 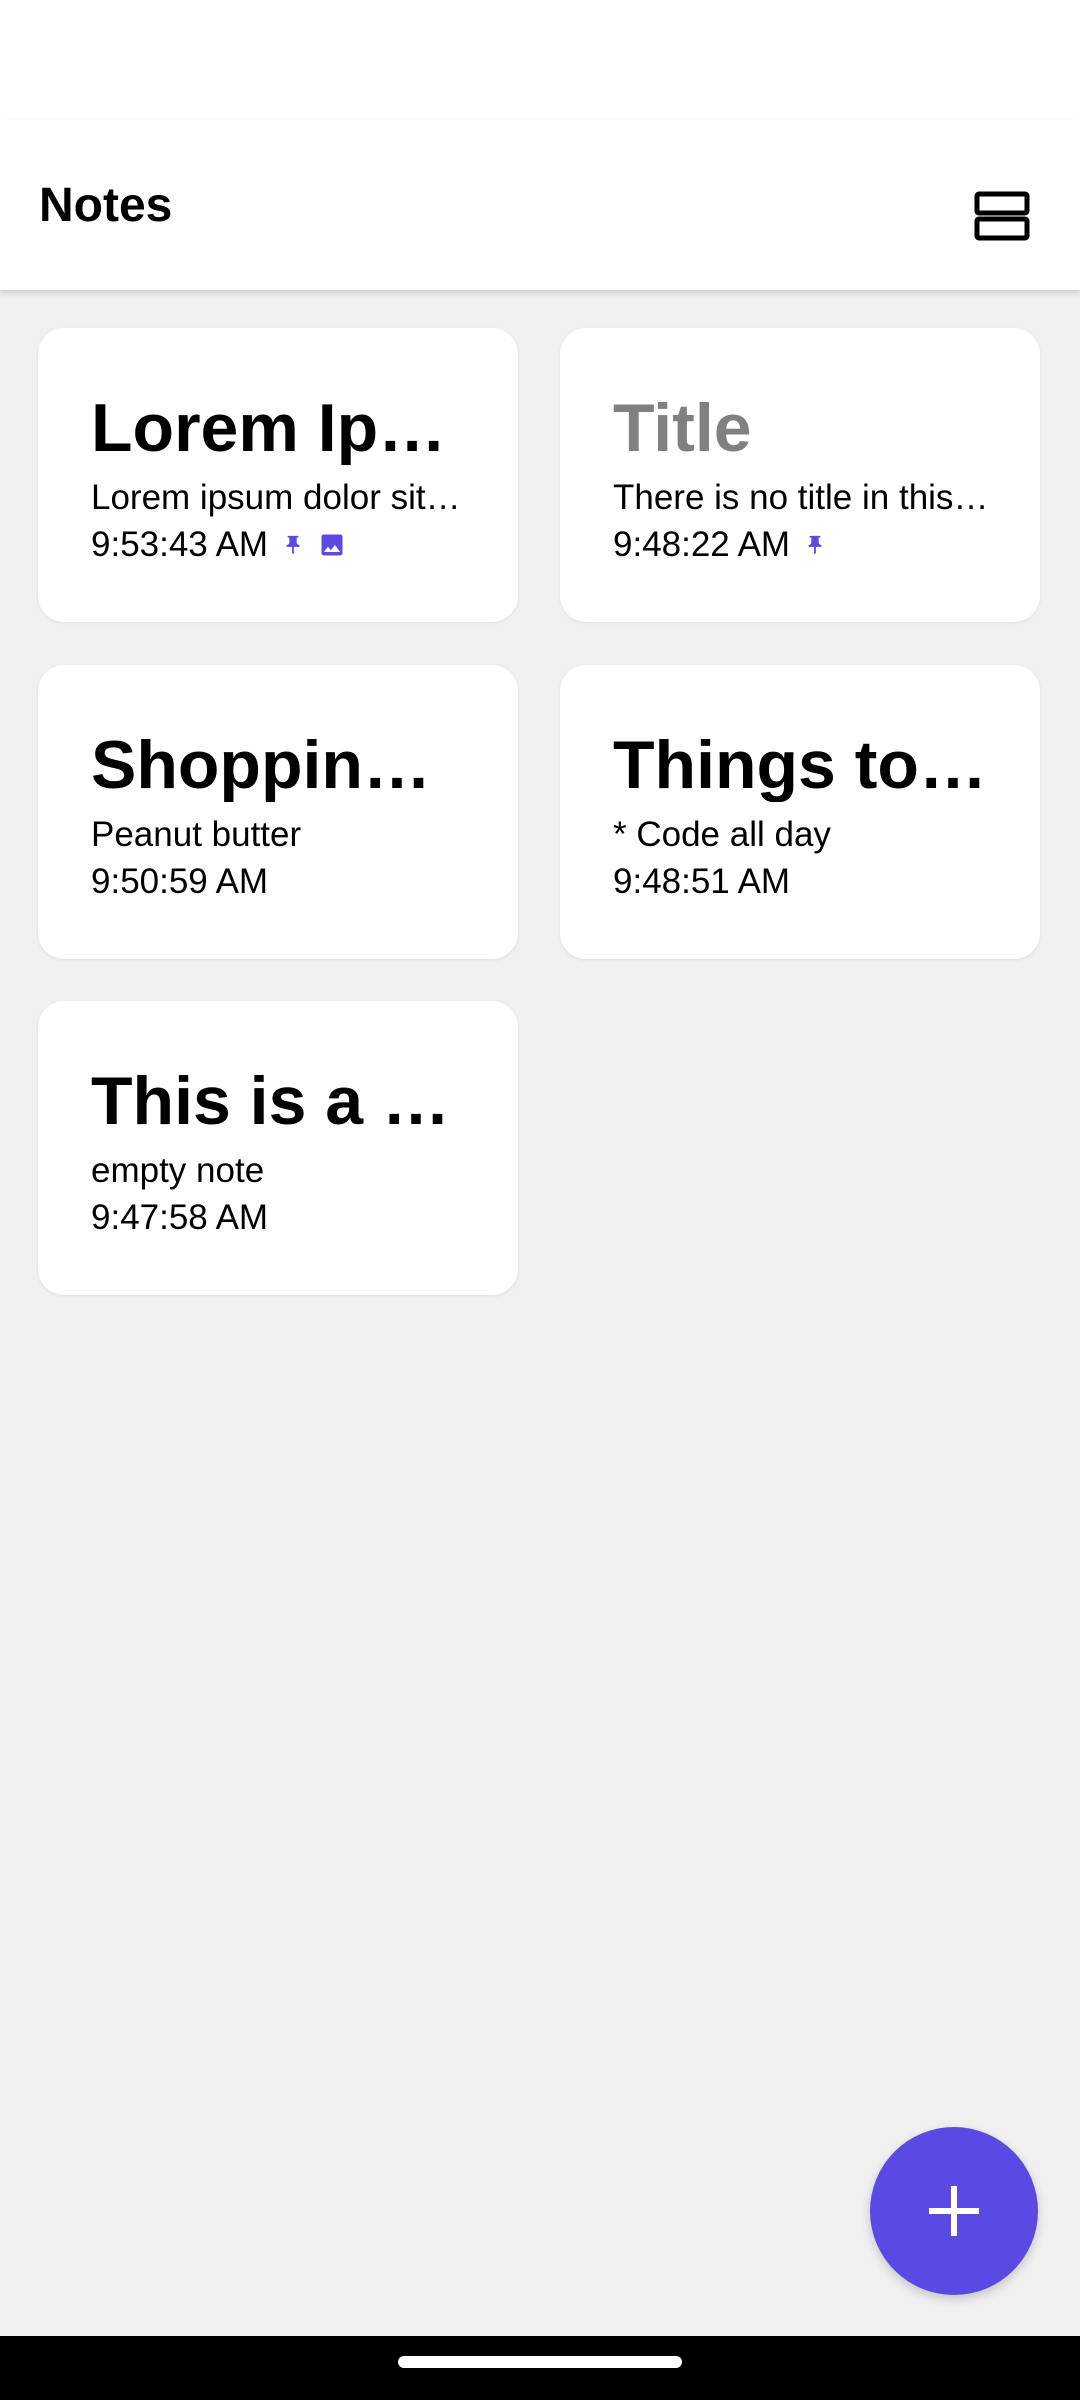 I want to click on note-timestamp: 9:48:51 AM, so click(x=702, y=882).